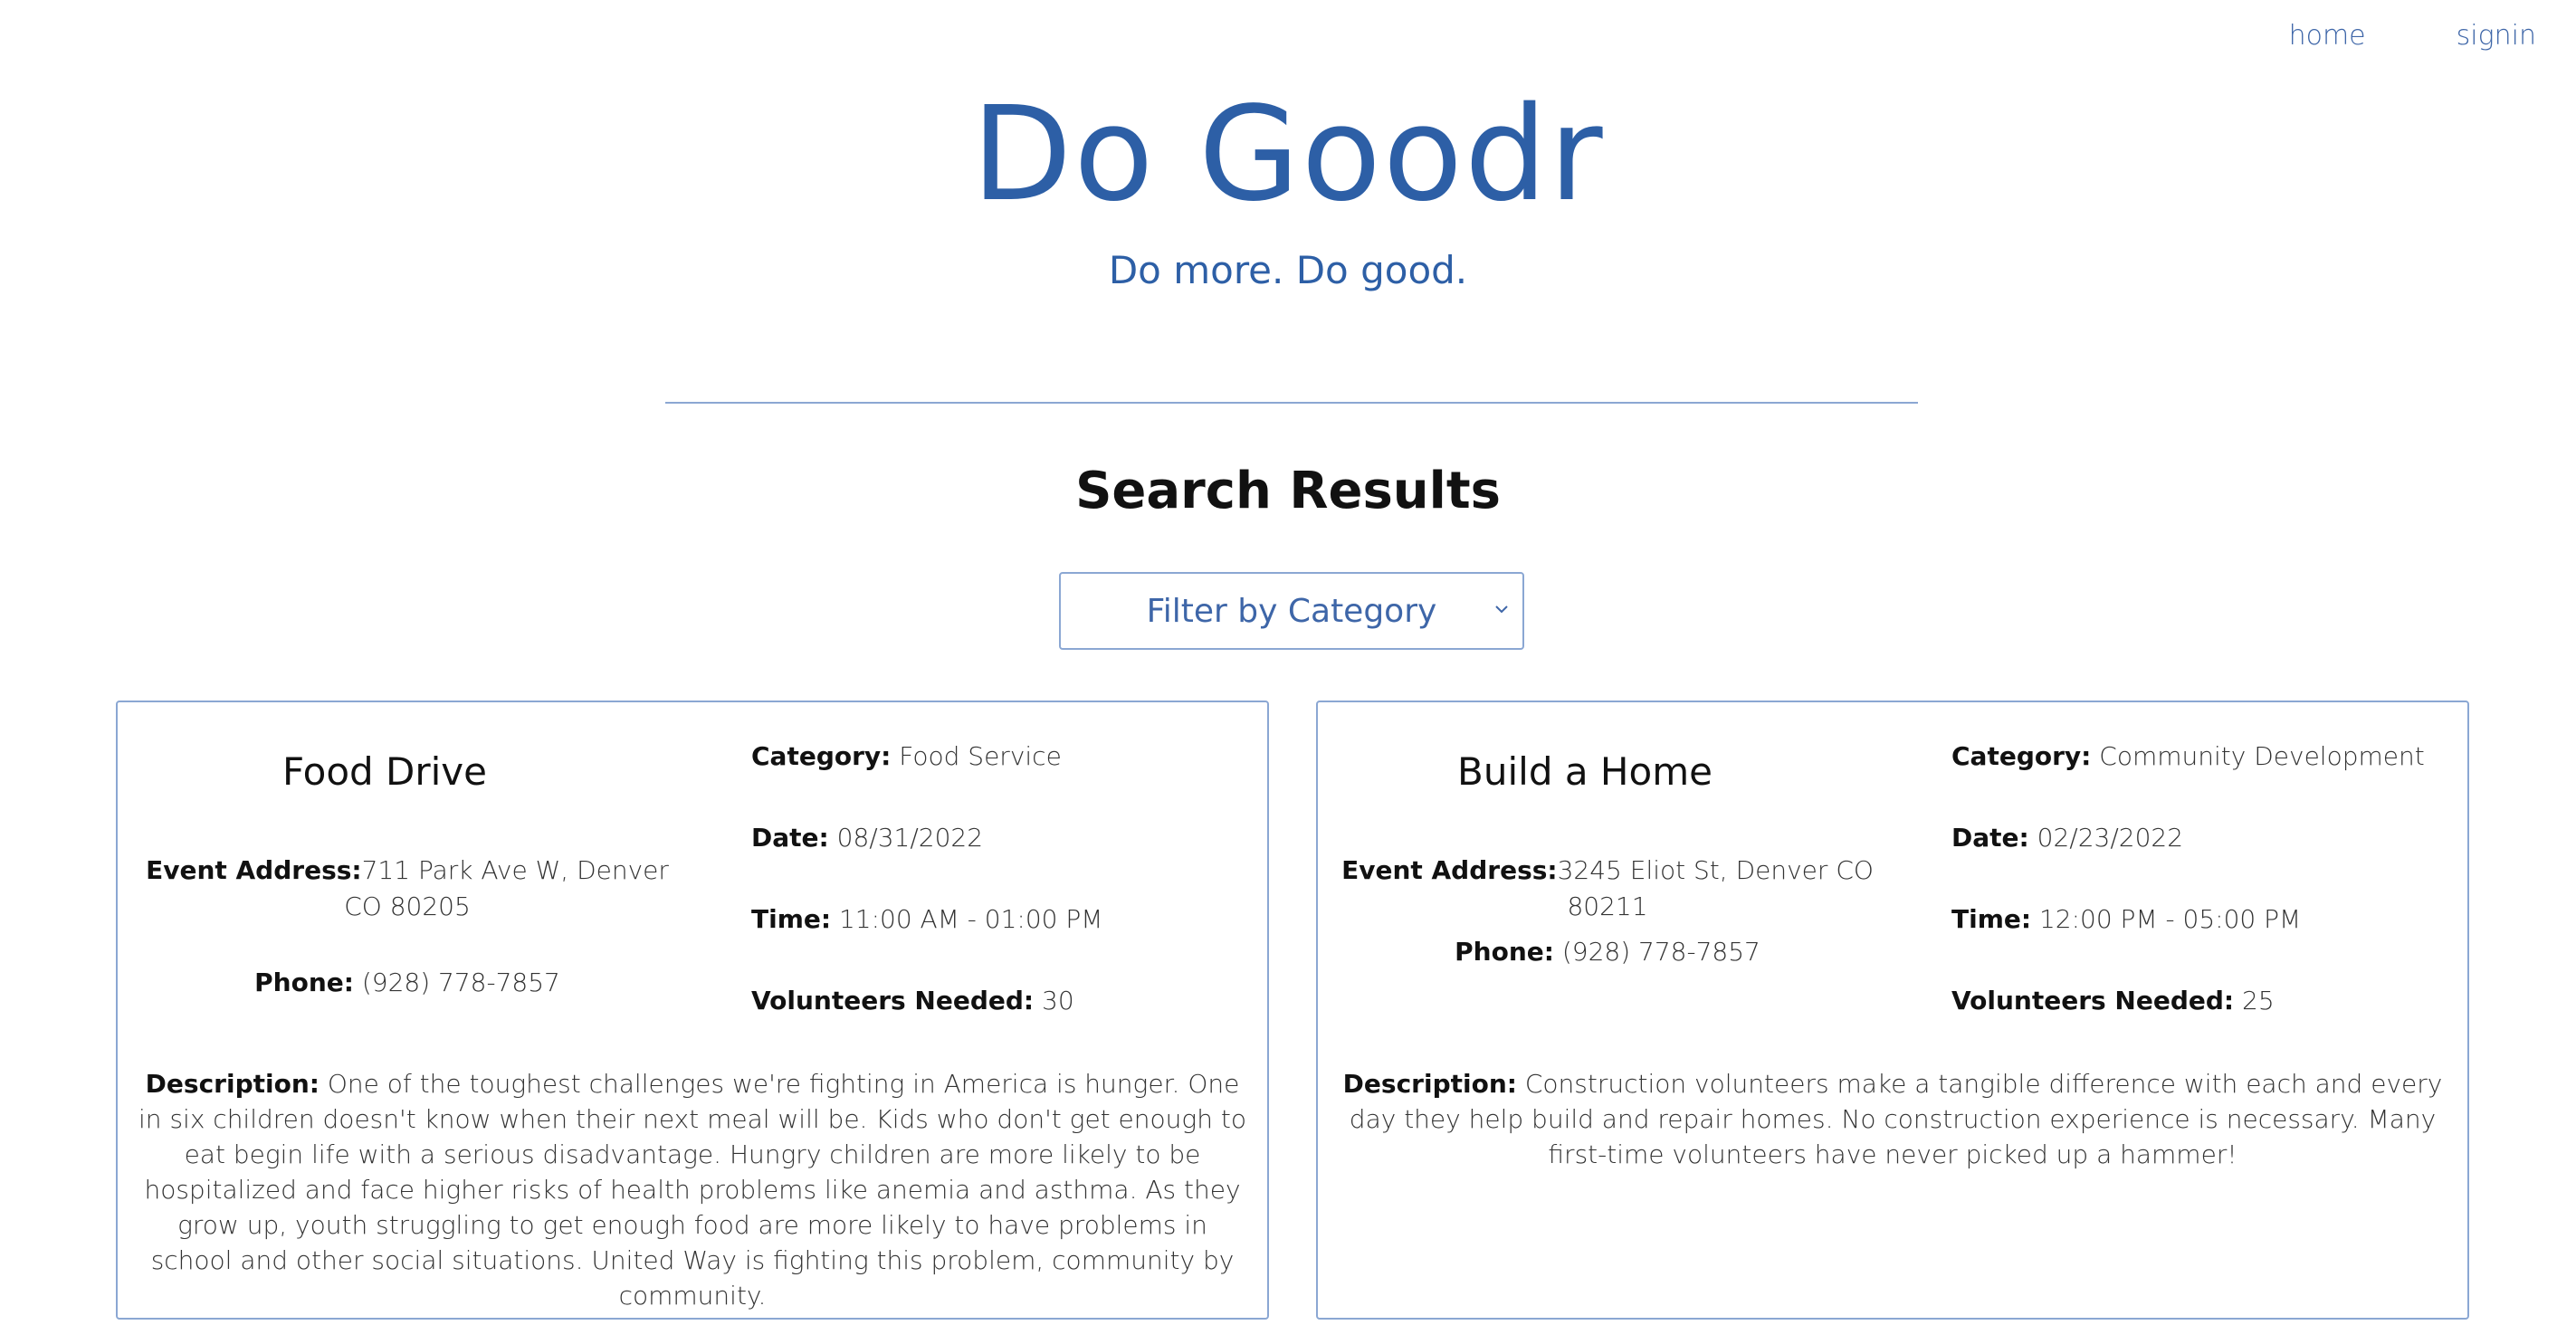 The image size is (2576, 1325). What do you see at coordinates (910, 838) in the screenshot?
I see `date-value: 08/31/2022` at bounding box center [910, 838].